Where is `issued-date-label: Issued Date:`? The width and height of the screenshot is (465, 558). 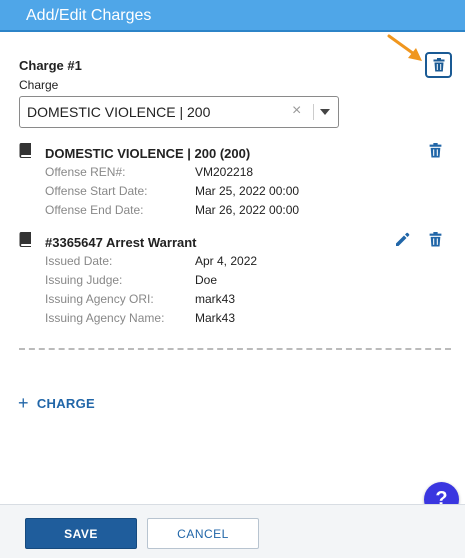
issued-date-label: Issued Date: is located at coordinates (79, 261).